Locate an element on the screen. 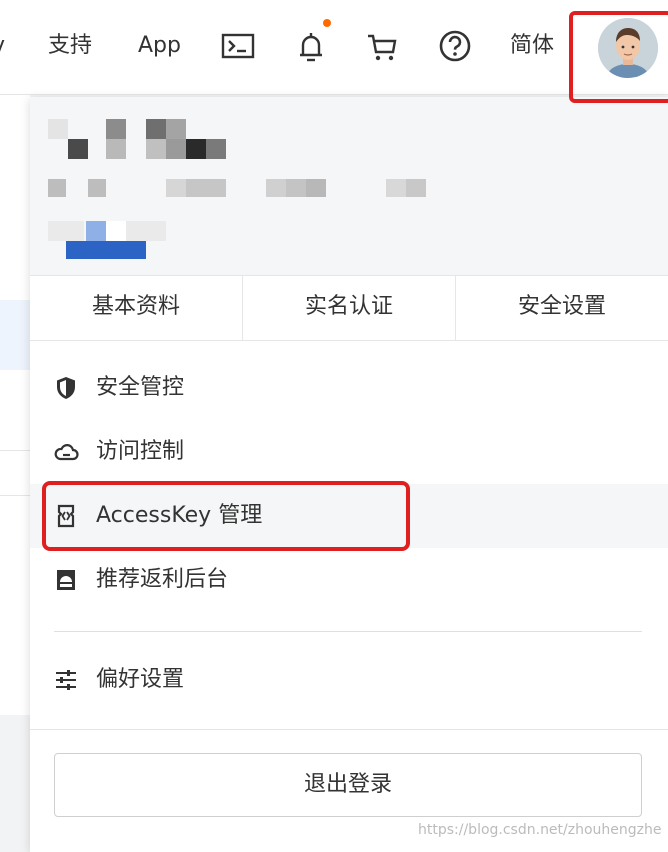  background-page is located at coordinates (15, 473).